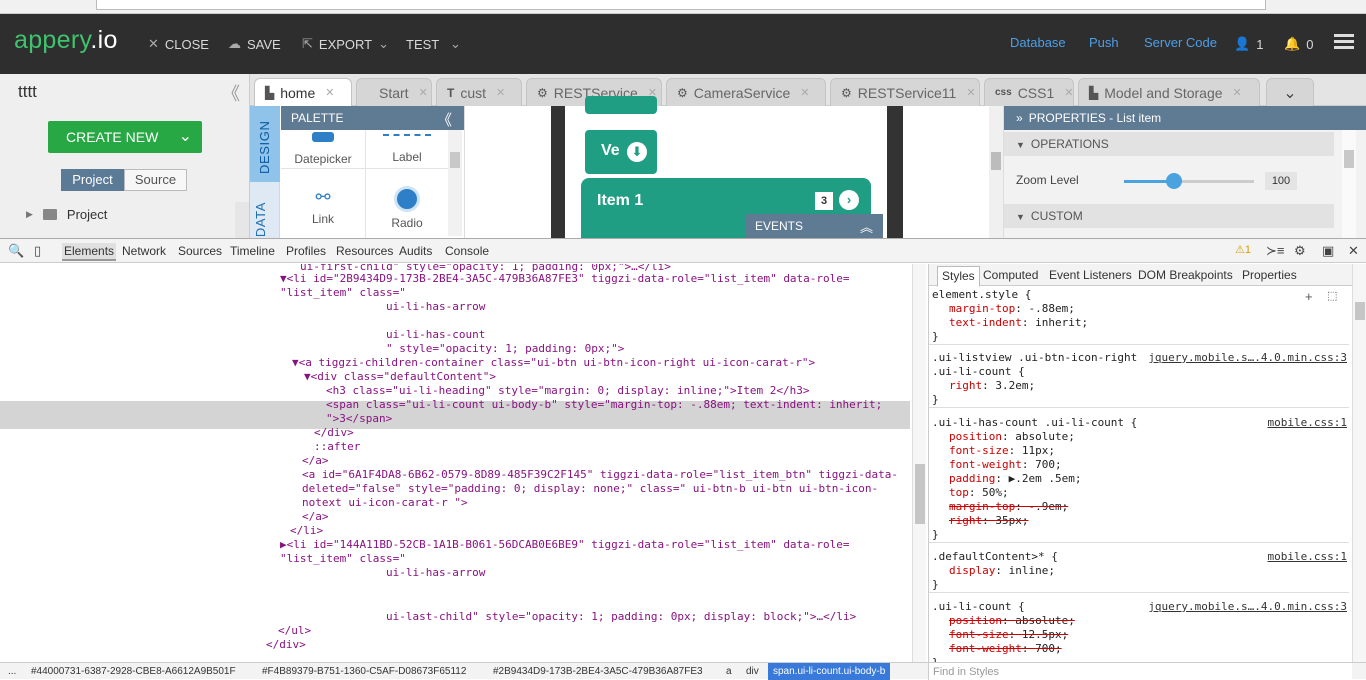  Describe the element at coordinates (455, 44) in the screenshot. I see `more-dropdown: ⌄` at that location.